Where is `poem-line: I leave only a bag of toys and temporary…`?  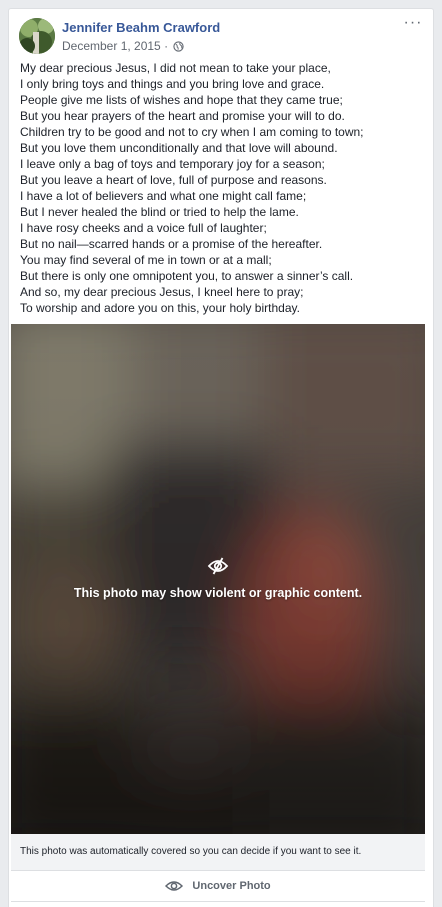
poem-line: I leave only a bag of toys and temporary… is located at coordinates (172, 164).